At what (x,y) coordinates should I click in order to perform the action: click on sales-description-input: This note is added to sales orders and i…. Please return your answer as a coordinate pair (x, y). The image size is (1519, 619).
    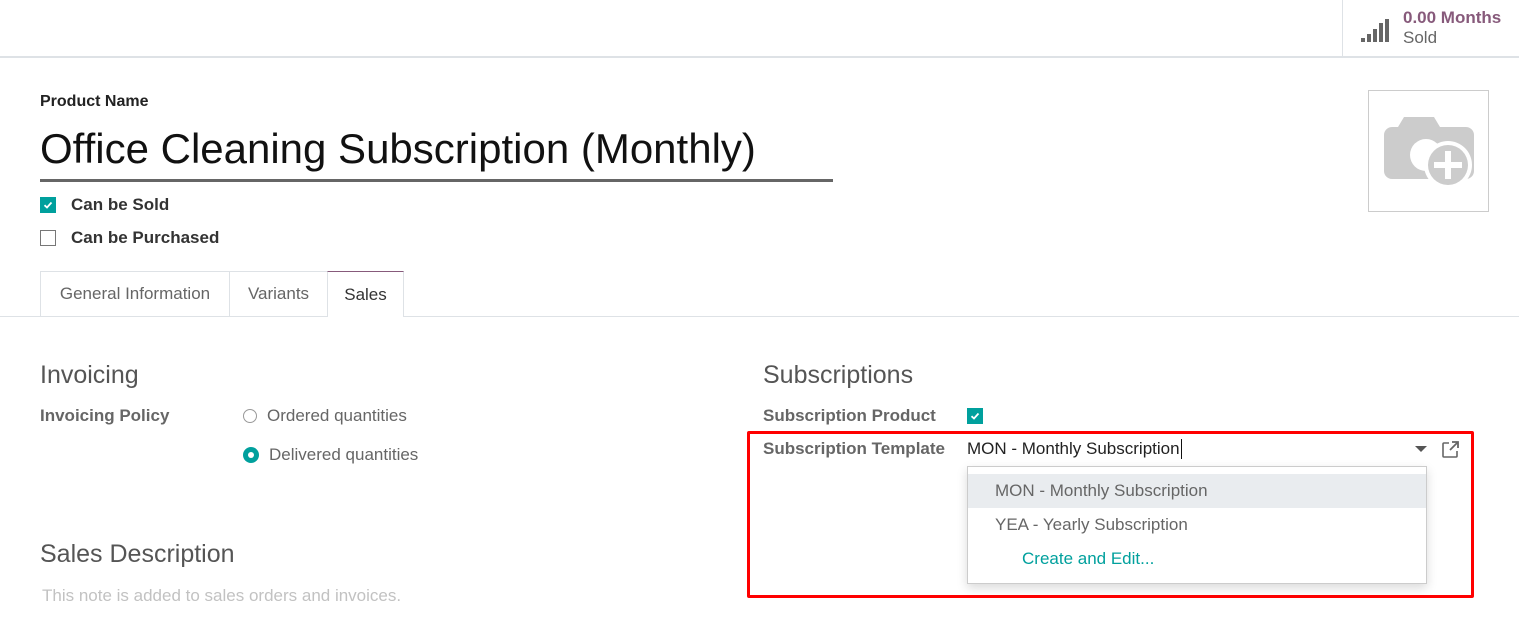
    Looking at the image, I should click on (221, 596).